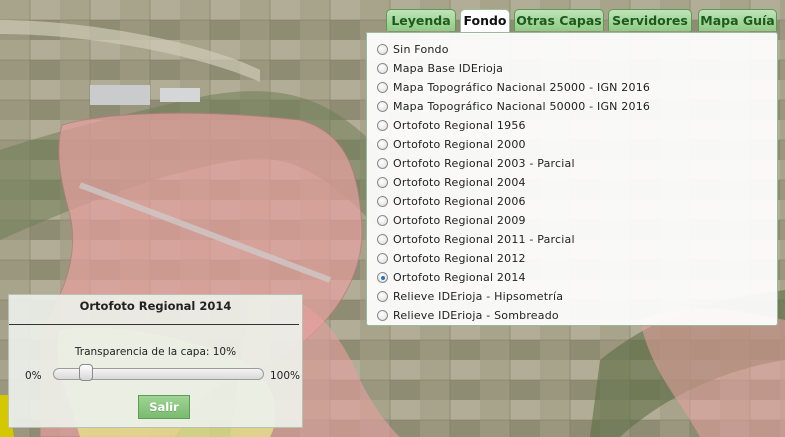  I want to click on basemap-option-label: Ortofoto Regional 2011 - Parcial, so click(484, 239).